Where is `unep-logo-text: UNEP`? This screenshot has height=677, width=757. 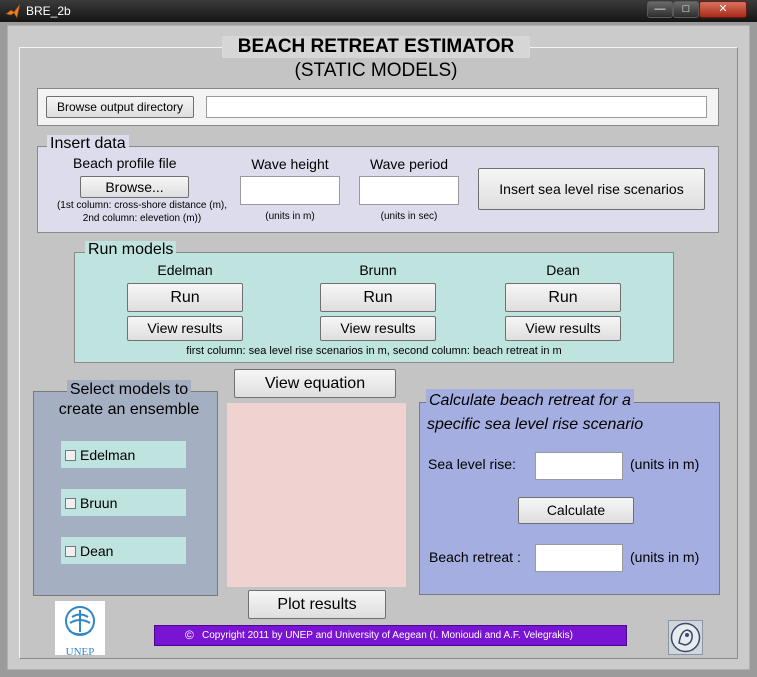
unep-logo-text: UNEP is located at coordinates (80, 652).